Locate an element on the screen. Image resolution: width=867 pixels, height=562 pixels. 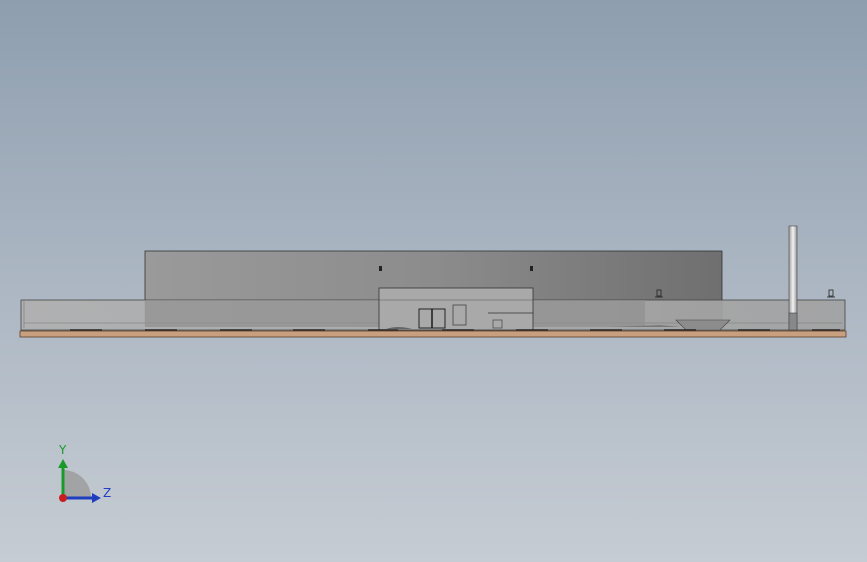
tank-basin is located at coordinates (703, 325).